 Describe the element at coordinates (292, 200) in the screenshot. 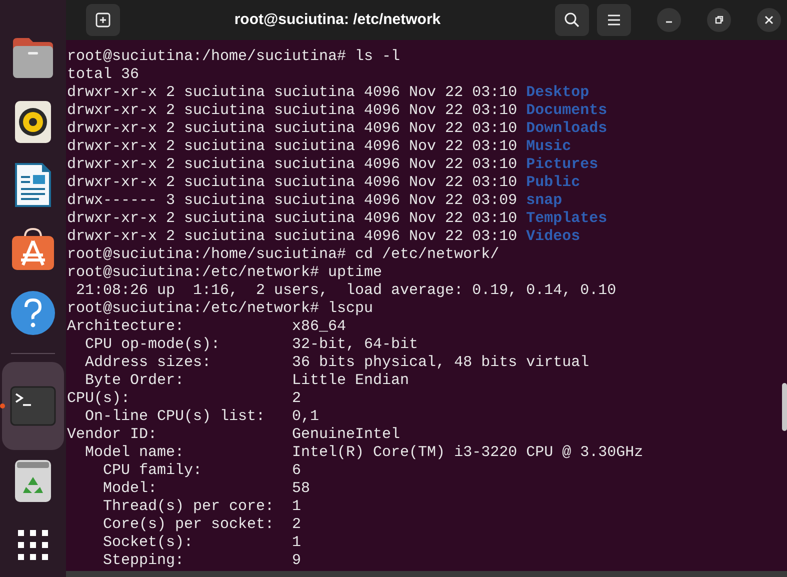

I see `terminal-text: drwx------ 3 suciutina suciutina 4096 Nov 22 03:09` at that location.